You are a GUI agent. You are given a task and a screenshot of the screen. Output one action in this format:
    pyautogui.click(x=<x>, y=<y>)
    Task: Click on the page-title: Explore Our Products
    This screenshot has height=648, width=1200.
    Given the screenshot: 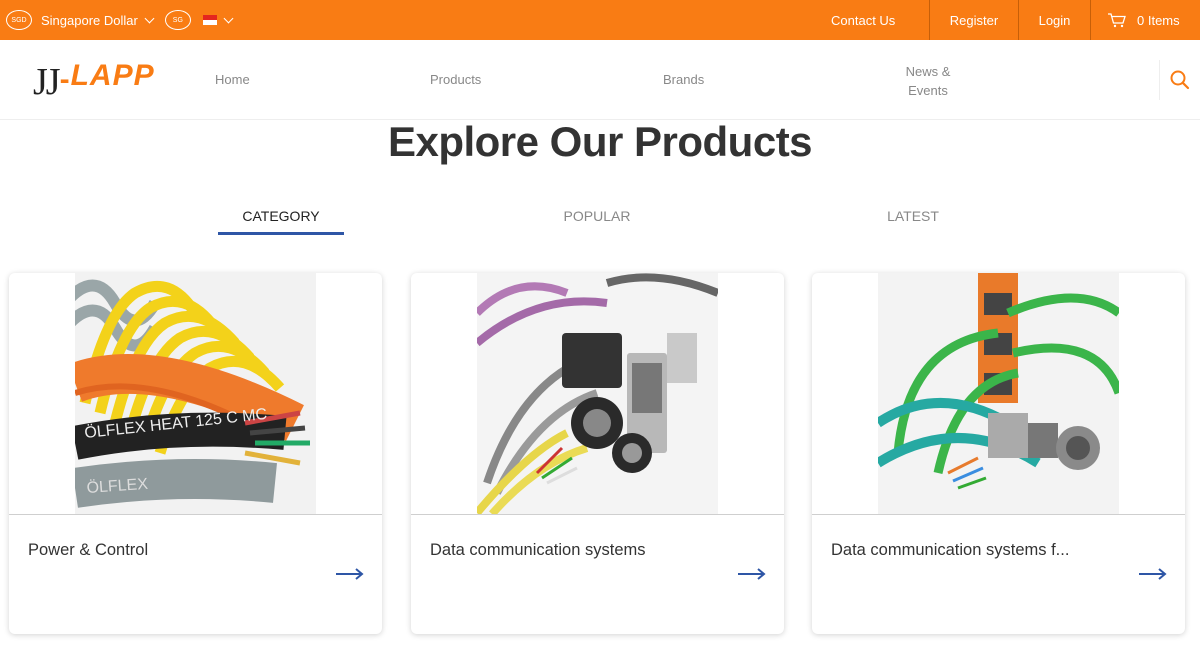 What is the action you would take?
    pyautogui.click(x=600, y=141)
    